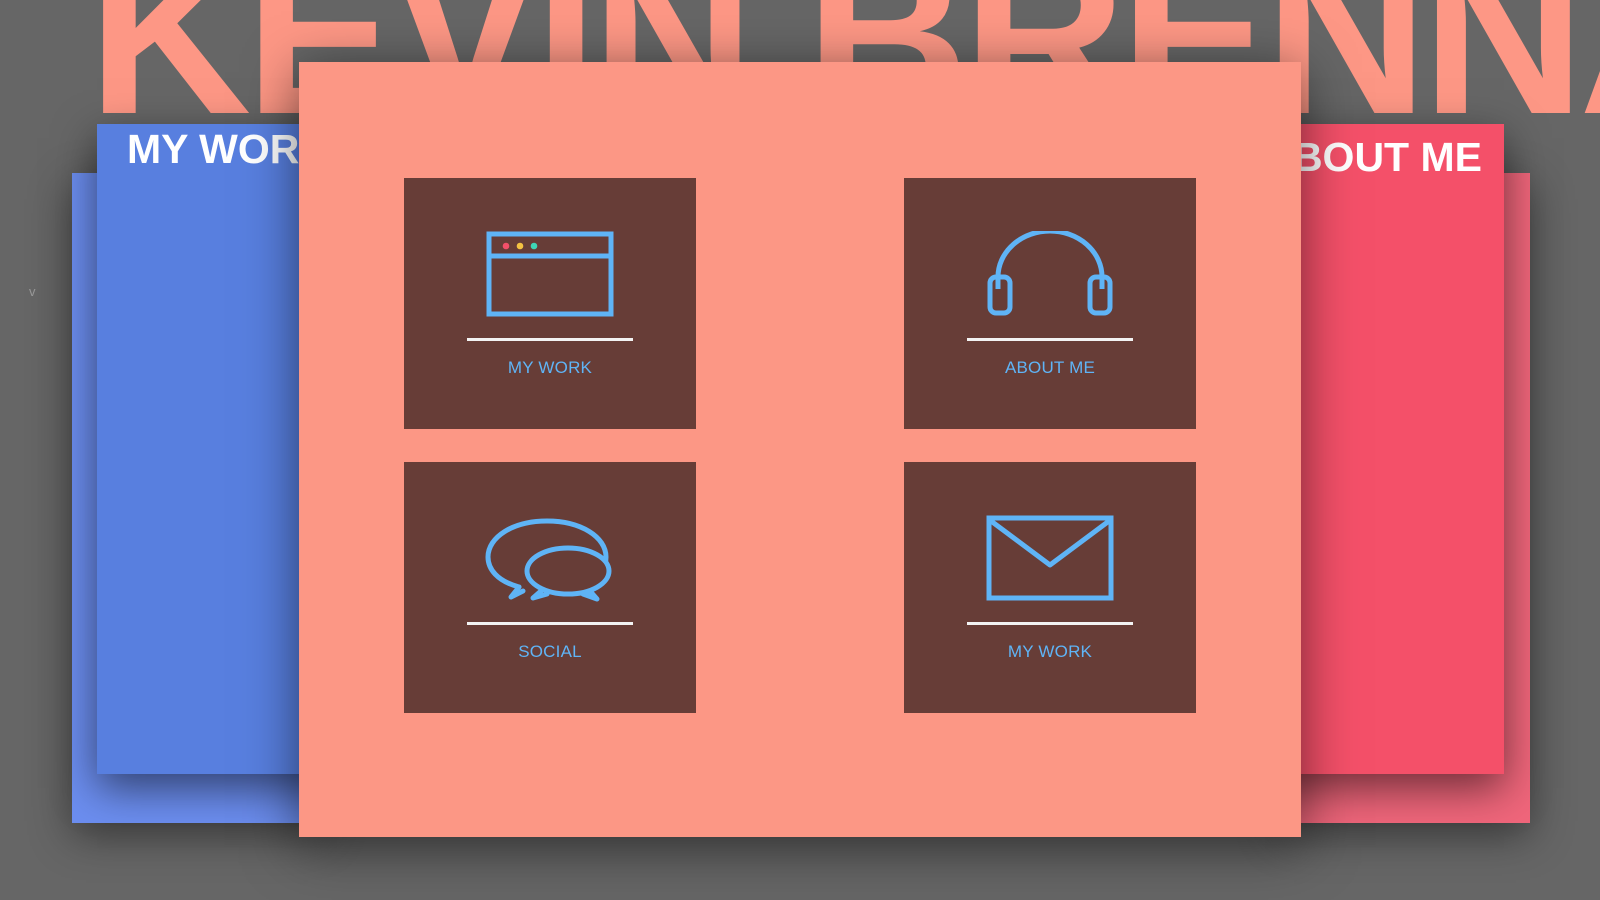  I want to click on contact-tile-label: MY WORK, so click(1050, 651).